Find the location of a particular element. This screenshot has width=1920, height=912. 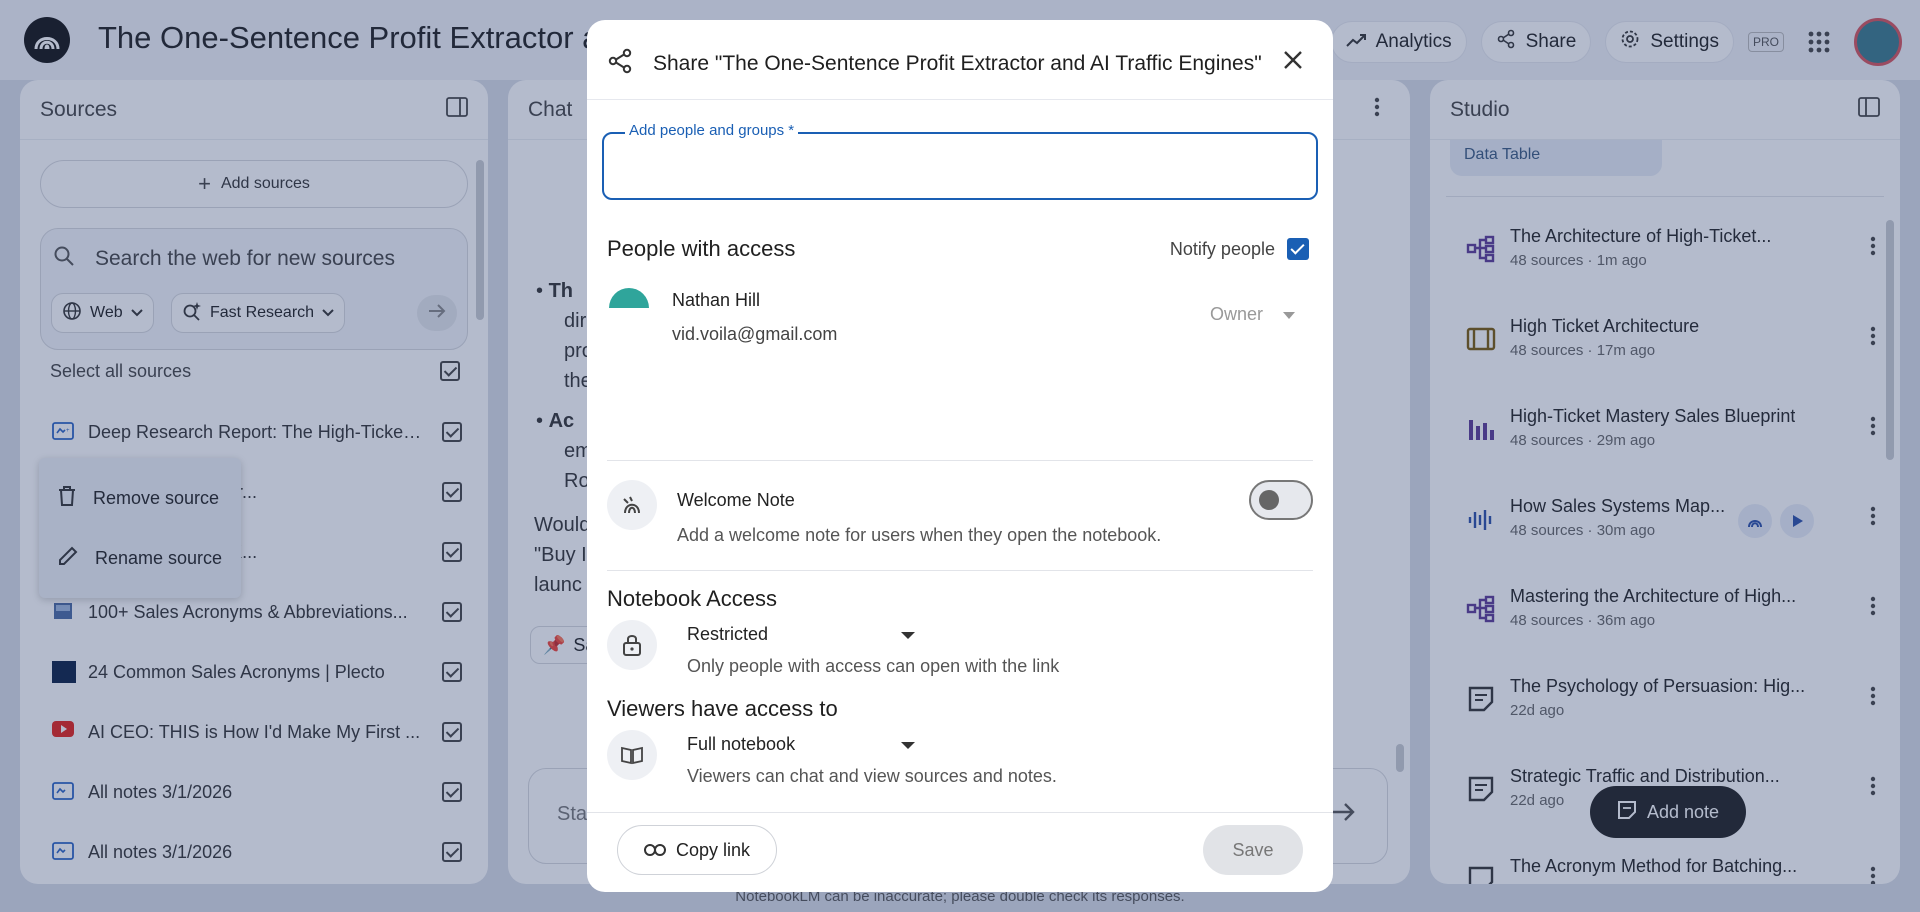

people-with-access-heading: People with access is located at coordinates (701, 248).